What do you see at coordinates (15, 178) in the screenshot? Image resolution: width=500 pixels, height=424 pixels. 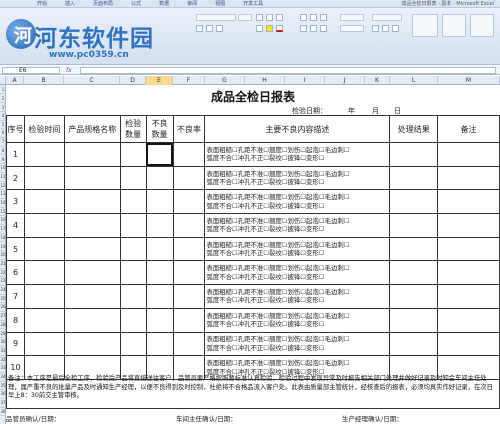 I see `row-seq-cell: 2` at bounding box center [15, 178].